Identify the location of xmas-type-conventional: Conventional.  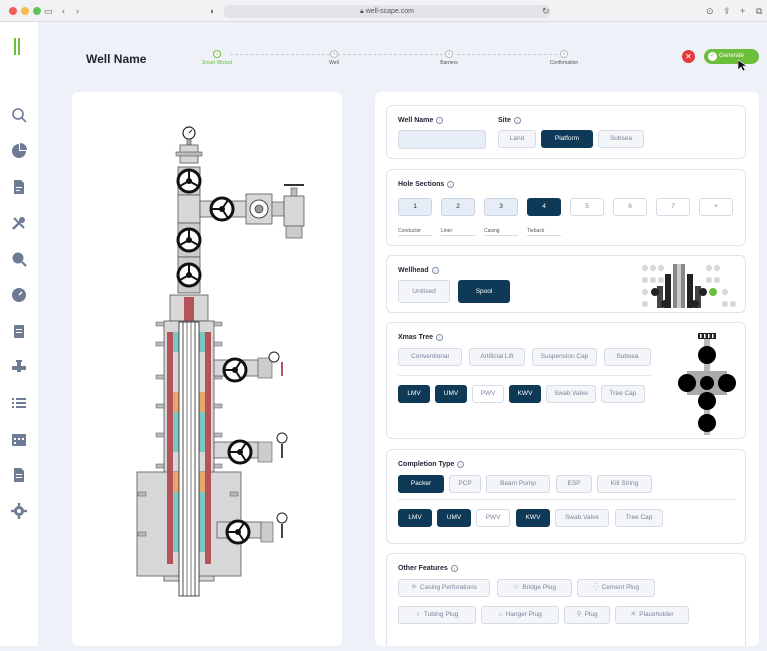
(430, 357).